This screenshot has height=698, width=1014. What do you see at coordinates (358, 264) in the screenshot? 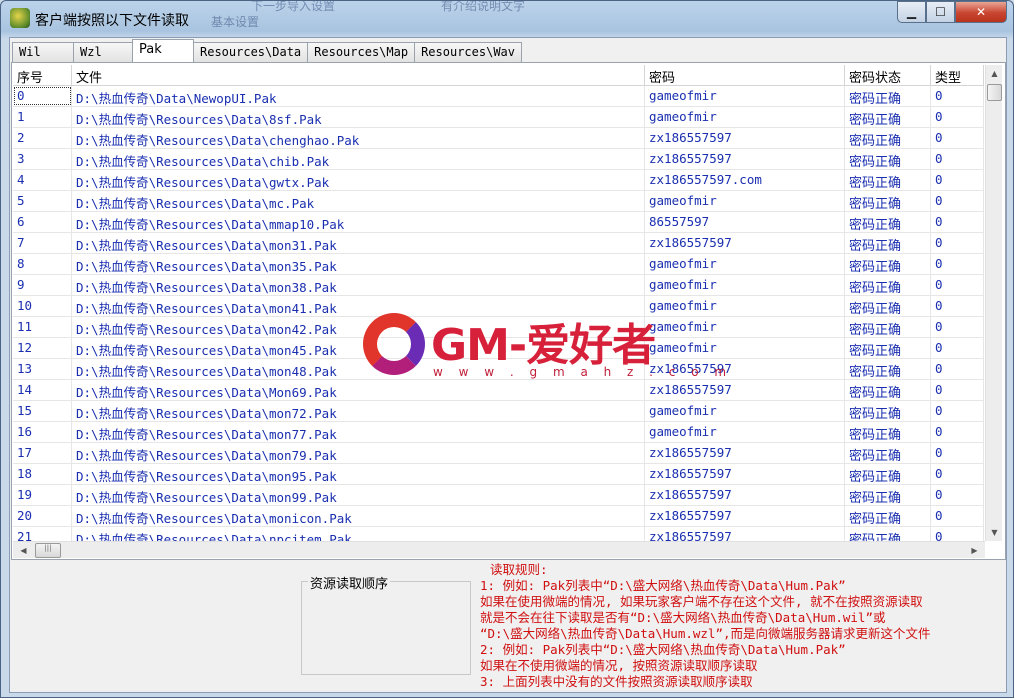
I see `row-file: D:\热血传奇\Resources\Data\mon35.Pak` at bounding box center [358, 264].